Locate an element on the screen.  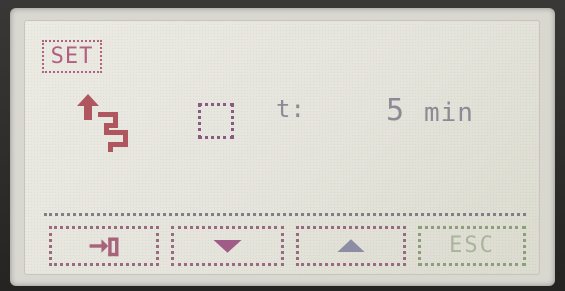
down-button is located at coordinates (227, 246).